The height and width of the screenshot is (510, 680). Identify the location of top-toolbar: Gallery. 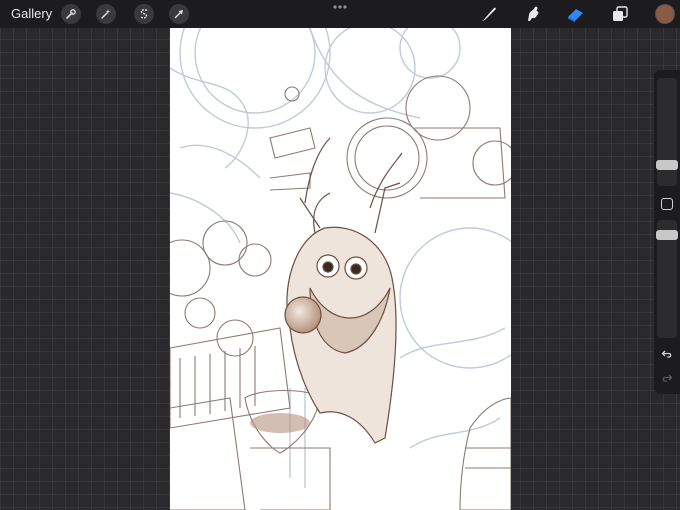
(340, 14).